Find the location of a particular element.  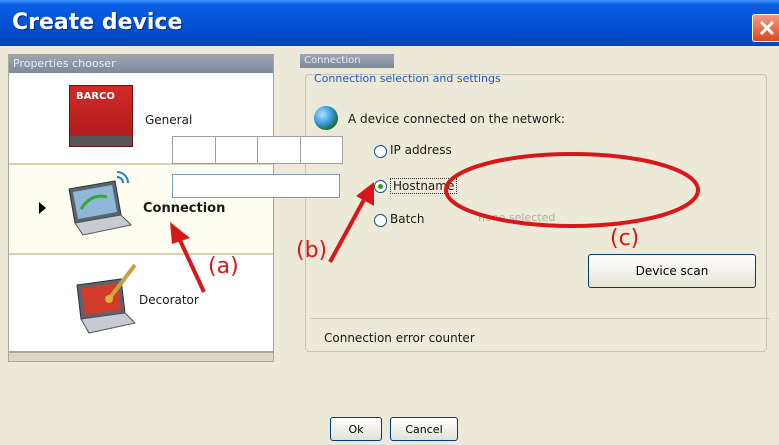

annotation-arrowhead-b is located at coordinates (365, 194).